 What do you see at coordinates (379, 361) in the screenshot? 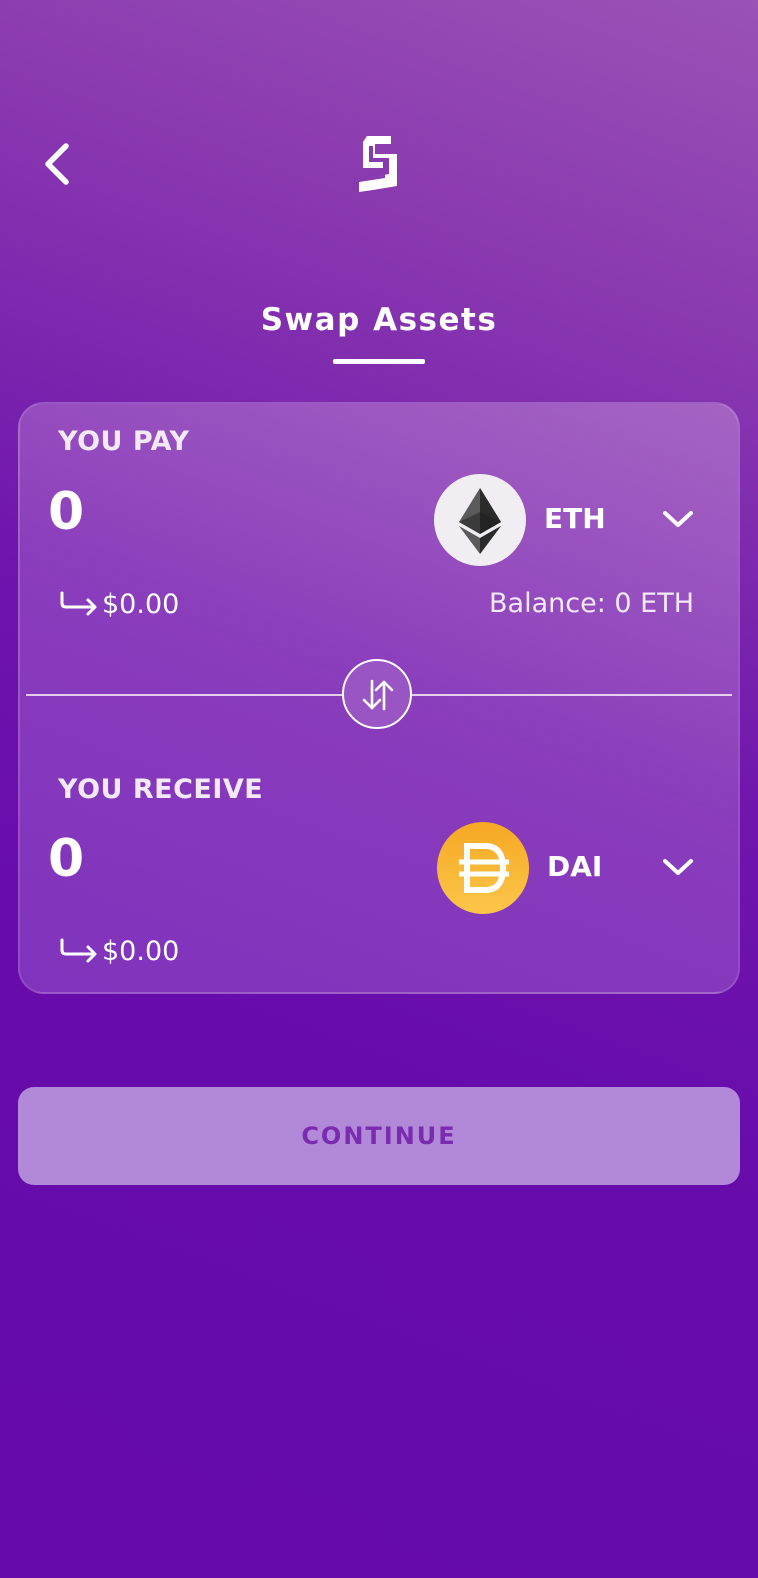
I see `title-underline` at bounding box center [379, 361].